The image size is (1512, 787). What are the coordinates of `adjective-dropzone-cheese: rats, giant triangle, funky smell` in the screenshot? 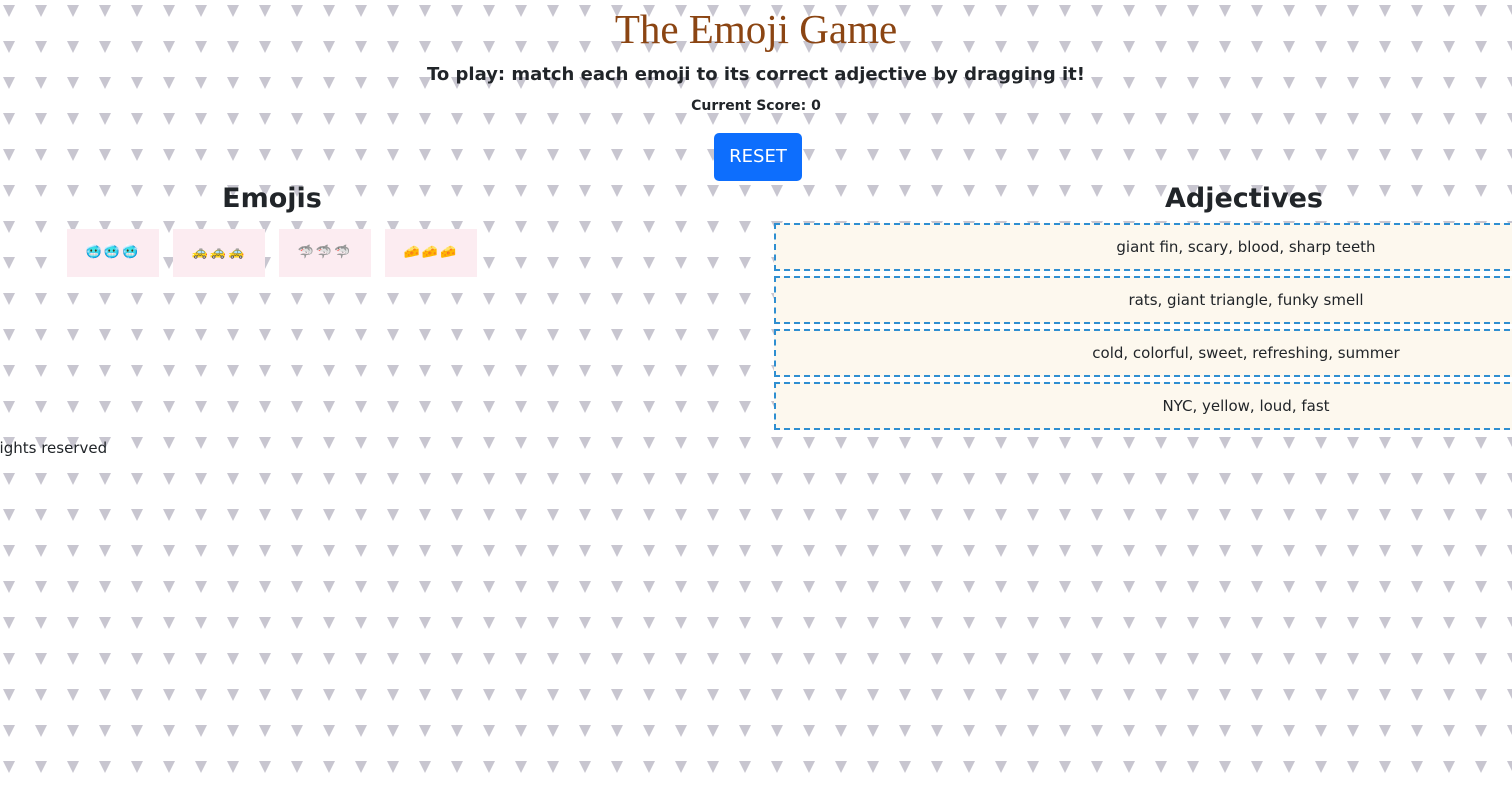 It's located at (1143, 300).